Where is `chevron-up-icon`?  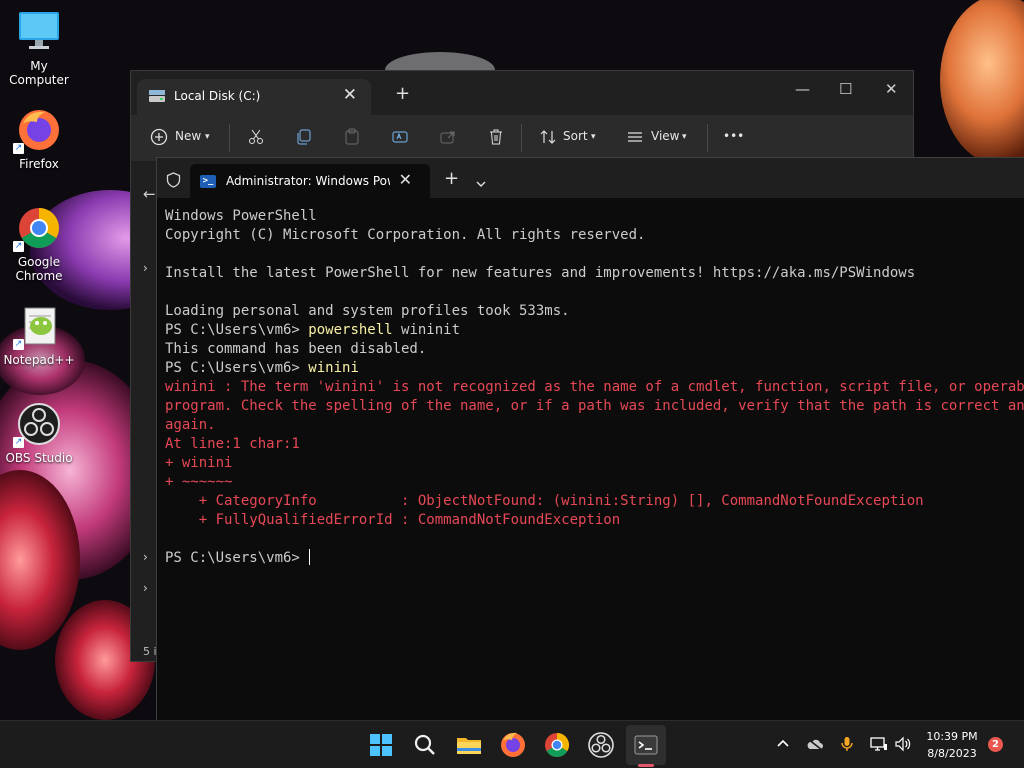 chevron-up-icon is located at coordinates (783, 745).